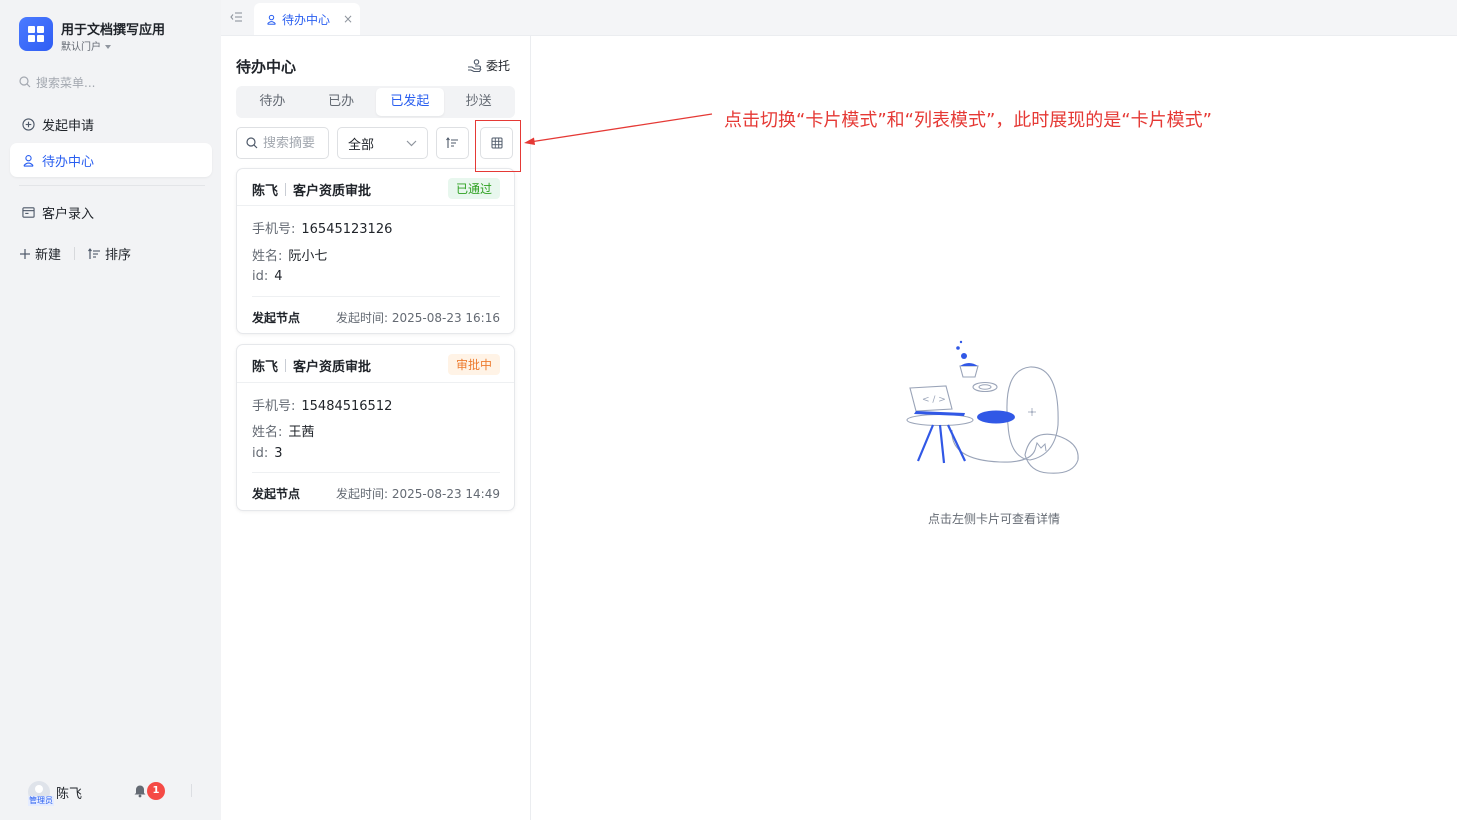 The width and height of the screenshot is (1457, 820). I want to click on field-value: 16545123126, so click(347, 229).